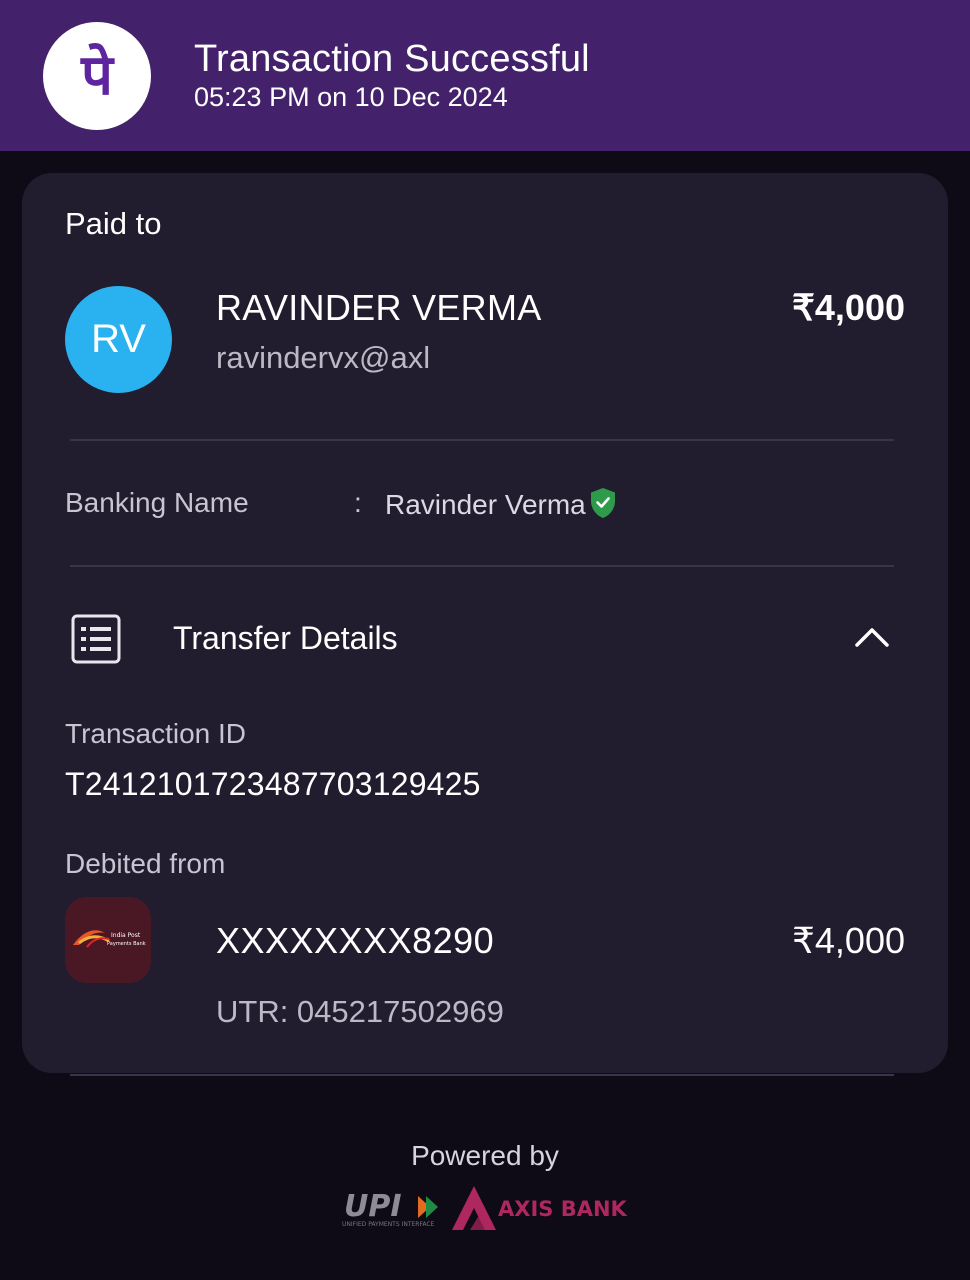 Image resolution: width=970 pixels, height=1280 pixels. Describe the element at coordinates (388, 1224) in the screenshot. I see `svg-text: UNIFIED PAYMENTS INTERFACE` at that location.